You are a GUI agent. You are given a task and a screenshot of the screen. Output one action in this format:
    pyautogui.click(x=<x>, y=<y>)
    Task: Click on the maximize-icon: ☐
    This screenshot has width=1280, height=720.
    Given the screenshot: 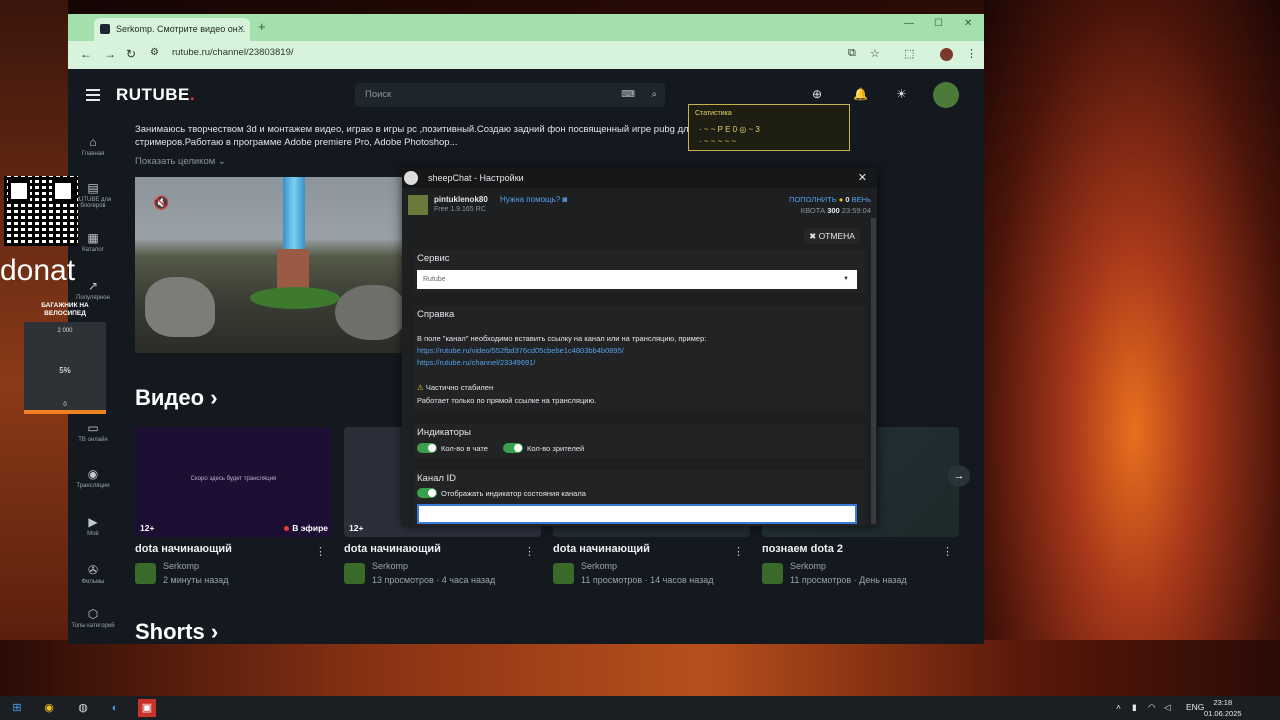 What is the action you would take?
    pyautogui.click(x=938, y=23)
    